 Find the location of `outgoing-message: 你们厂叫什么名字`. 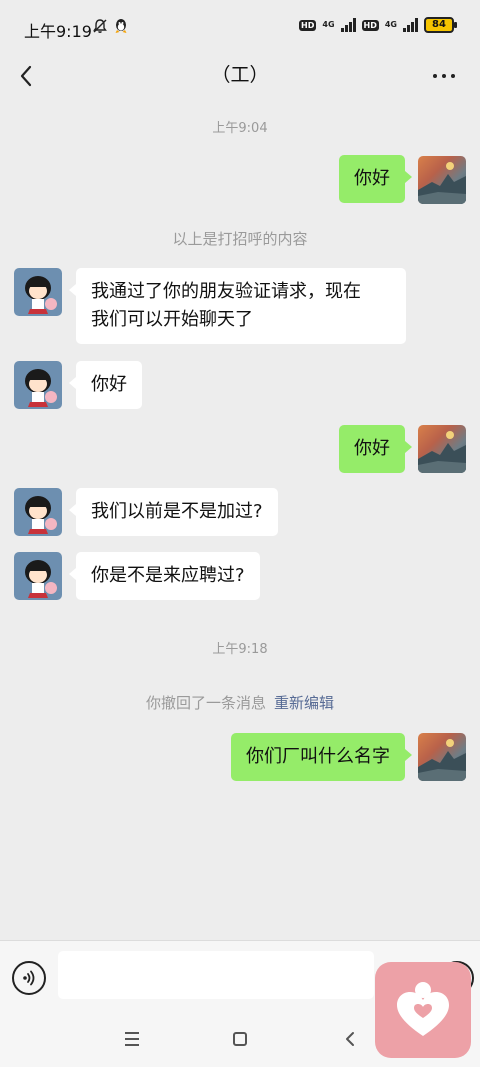

outgoing-message: 你们厂叫什么名字 is located at coordinates (321, 757).